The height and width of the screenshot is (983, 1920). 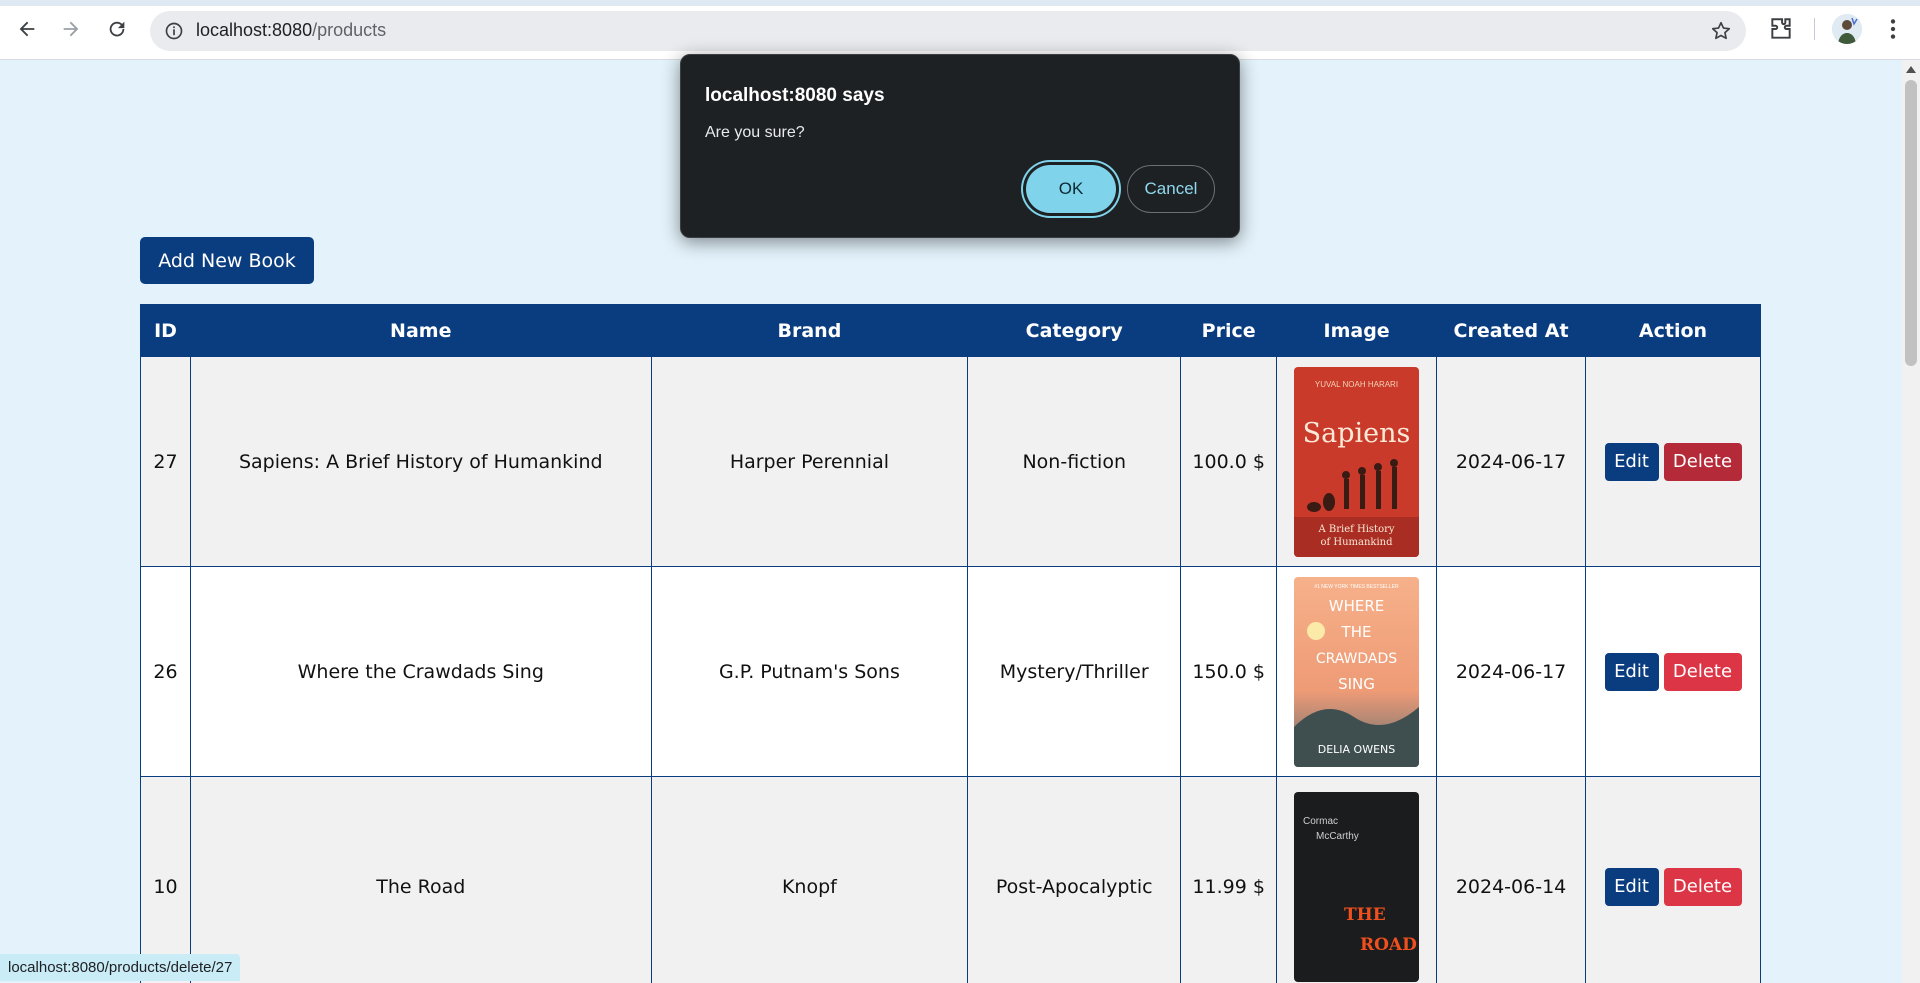 What do you see at coordinates (1074, 330) in the screenshot?
I see `header-category: Category` at bounding box center [1074, 330].